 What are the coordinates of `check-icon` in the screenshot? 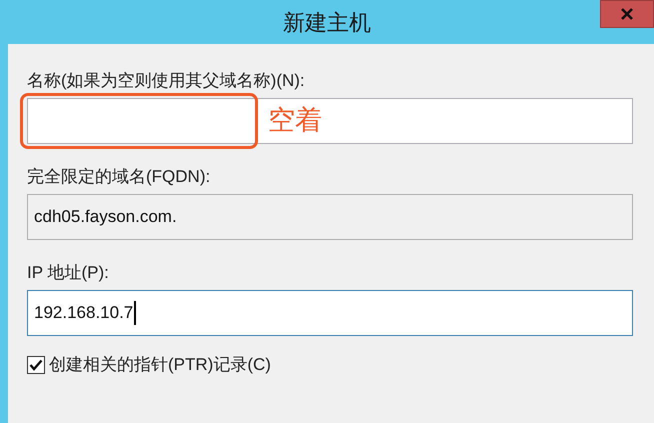 It's located at (36, 364).